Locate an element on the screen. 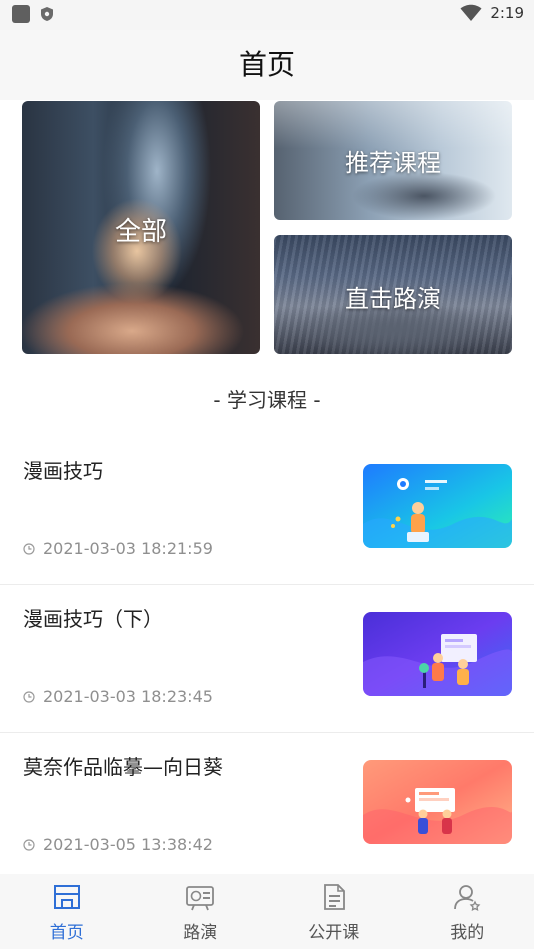 This screenshot has height=949, width=534. nav-roadshow-label: 路演 is located at coordinates (200, 933).